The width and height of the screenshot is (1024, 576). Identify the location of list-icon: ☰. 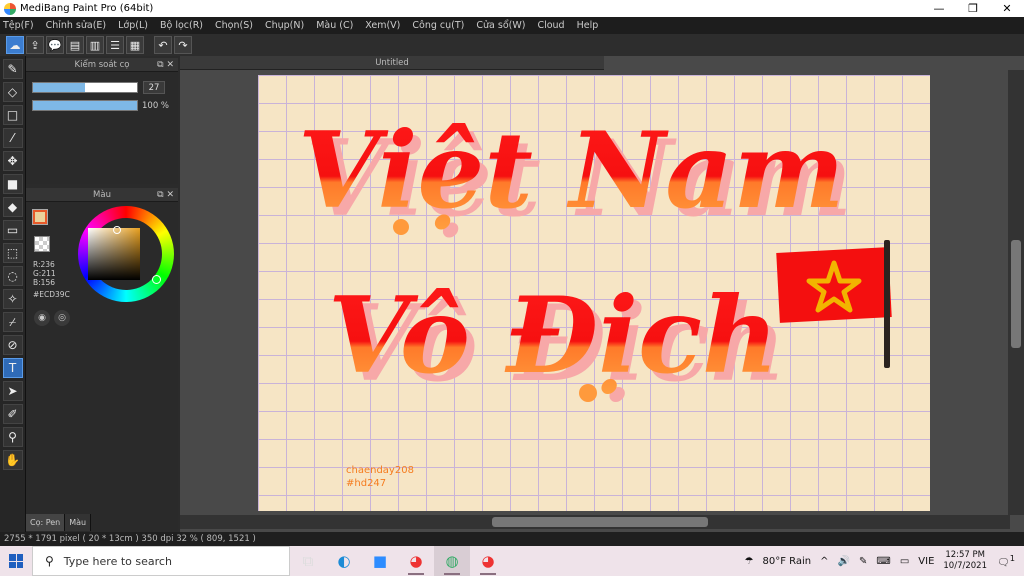
(115, 45).